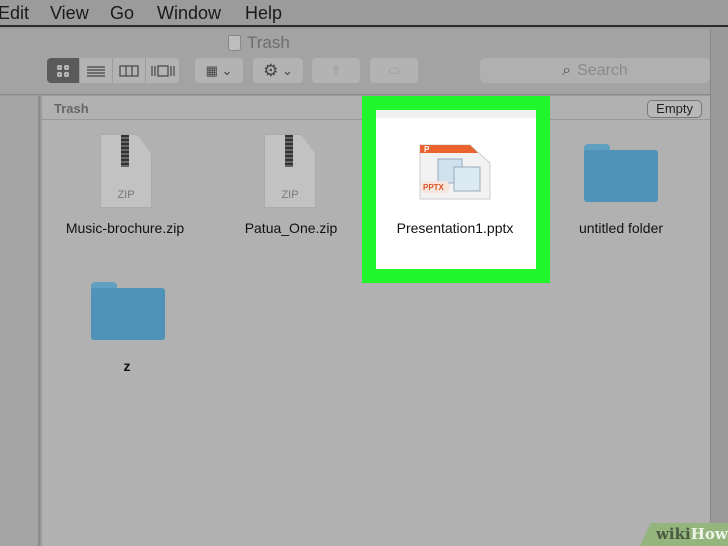 The height and width of the screenshot is (546, 728). Describe the element at coordinates (69, 13) in the screenshot. I see `menu-view: View` at that location.